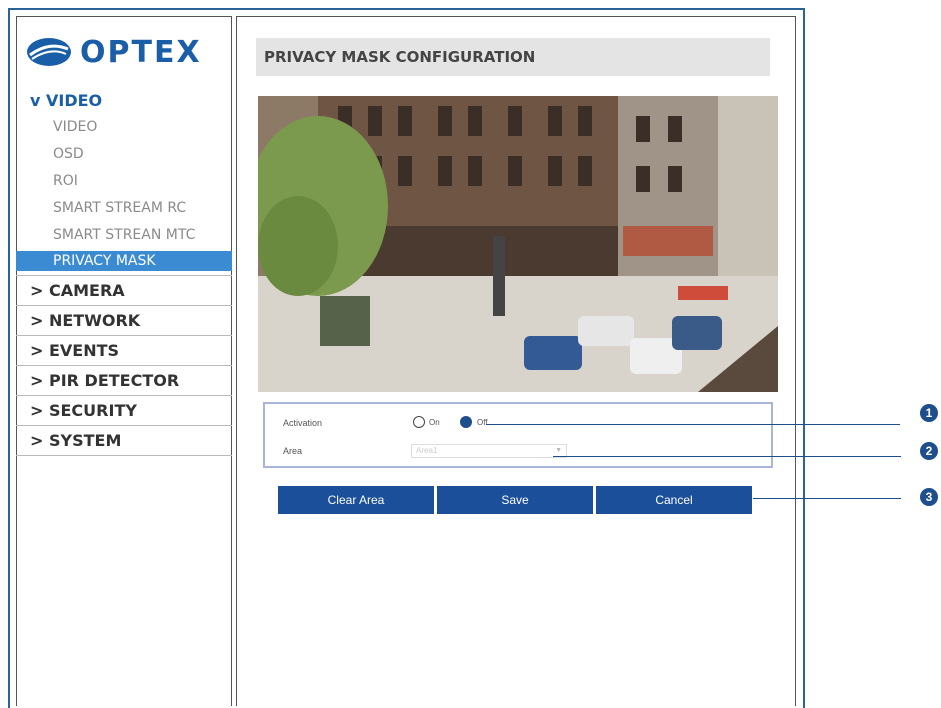 The image size is (941, 708). I want to click on nav-group-network: > NETWORK, so click(124, 320).